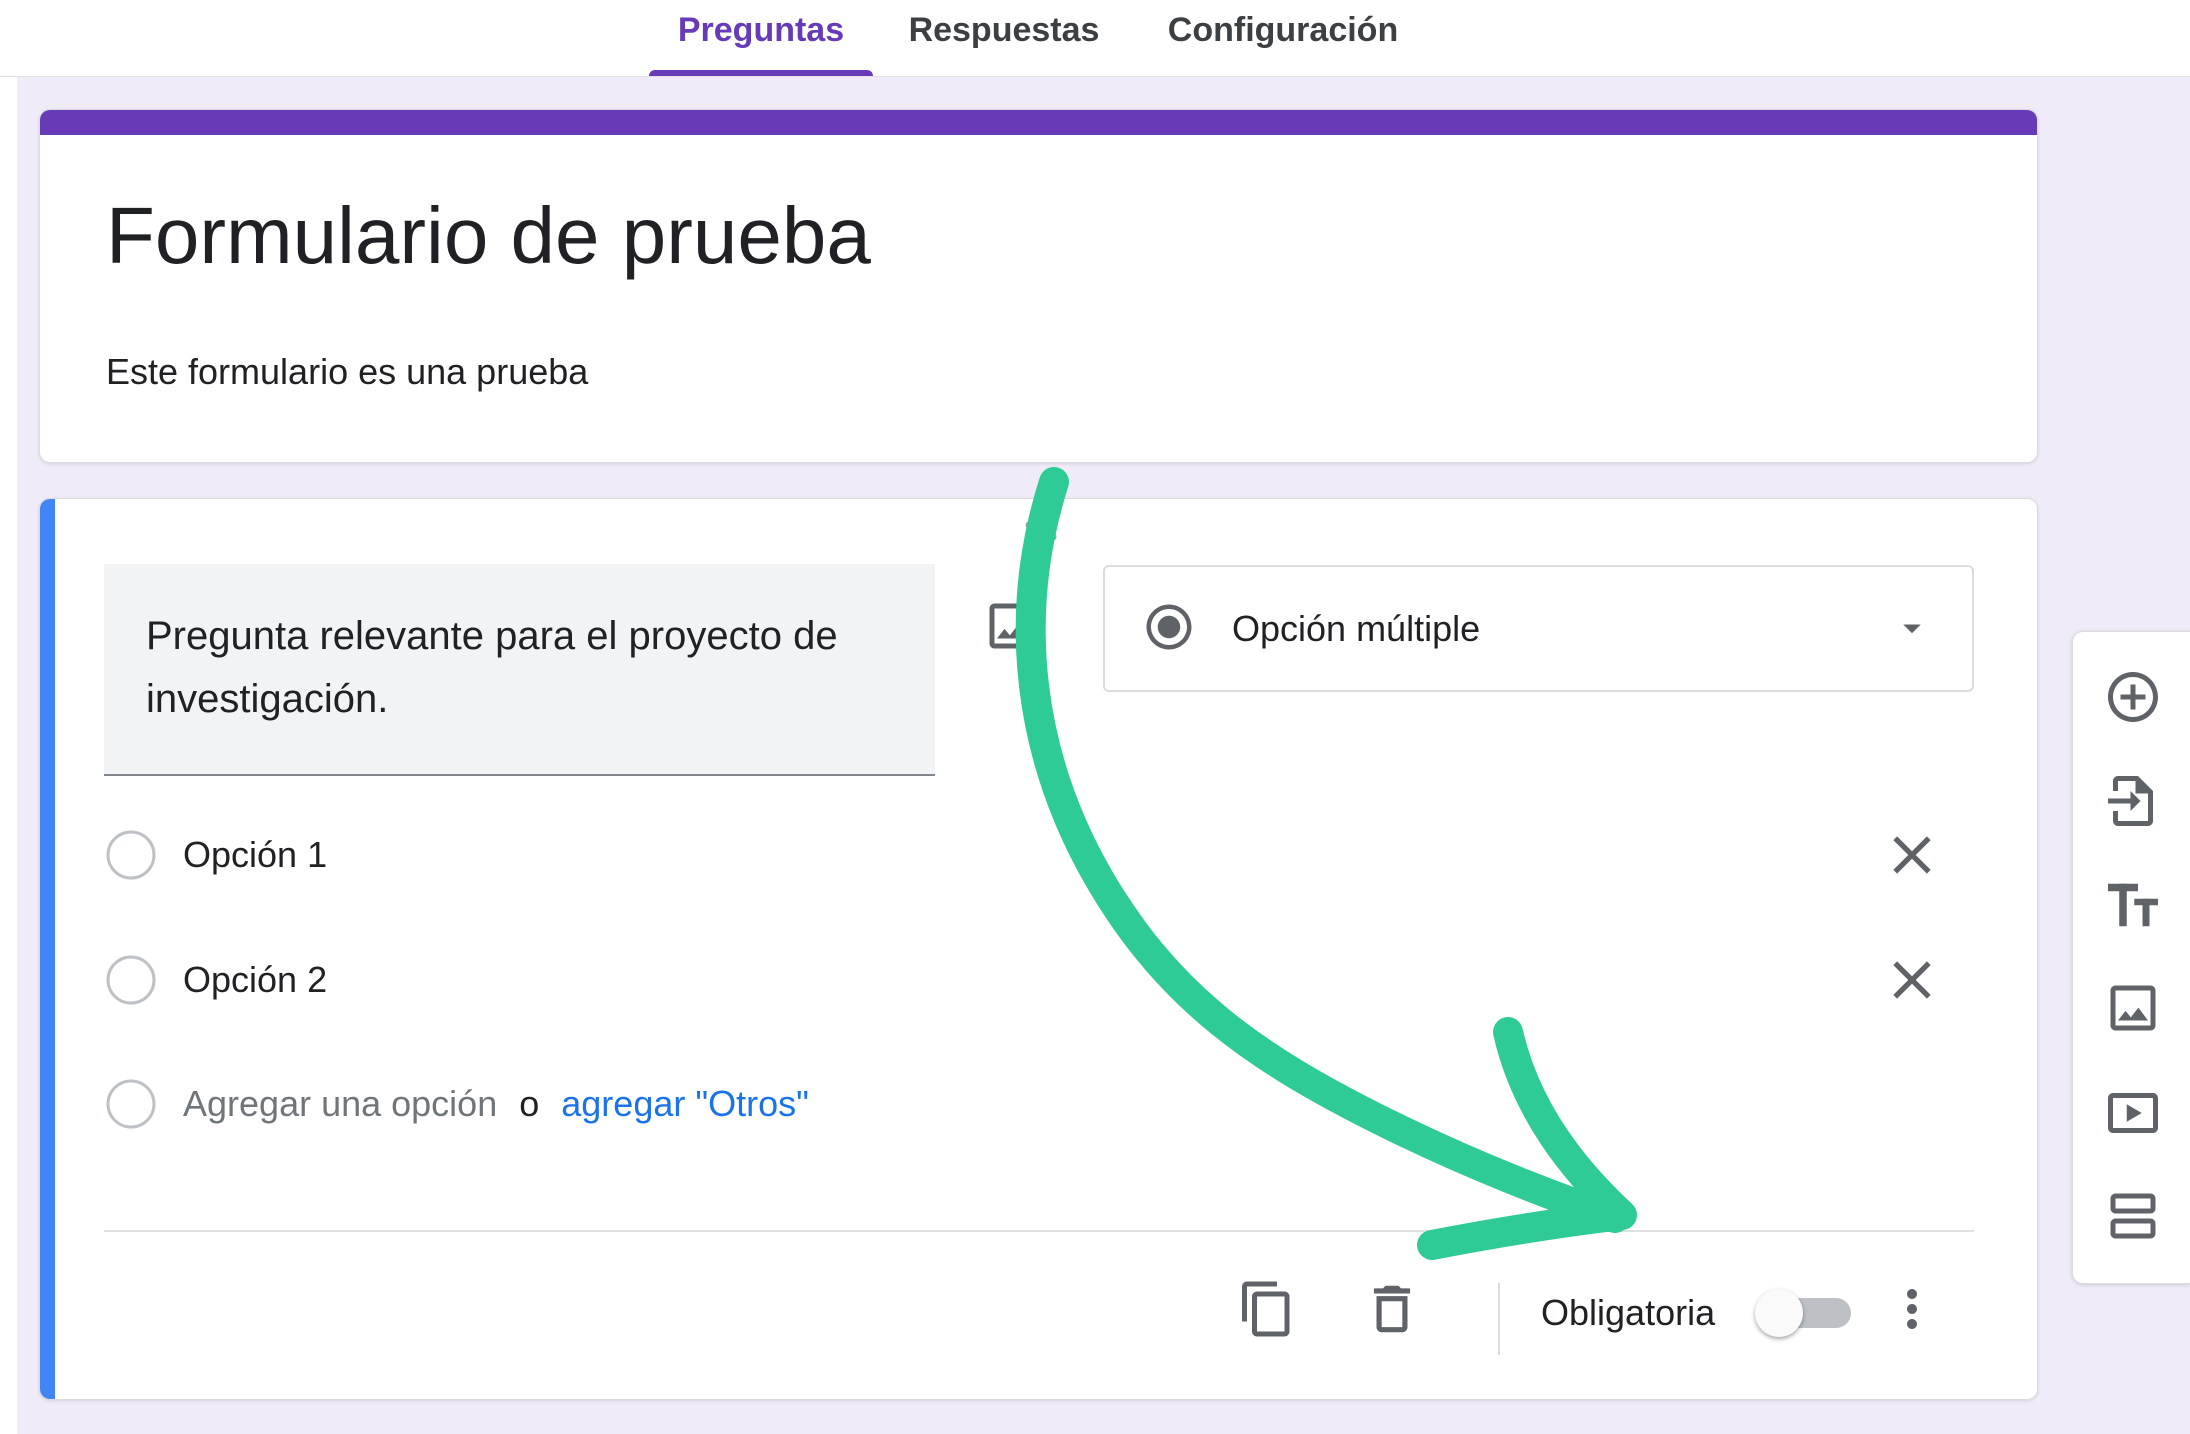  What do you see at coordinates (1039, 1231) in the screenshot?
I see `question-footer-divider` at bounding box center [1039, 1231].